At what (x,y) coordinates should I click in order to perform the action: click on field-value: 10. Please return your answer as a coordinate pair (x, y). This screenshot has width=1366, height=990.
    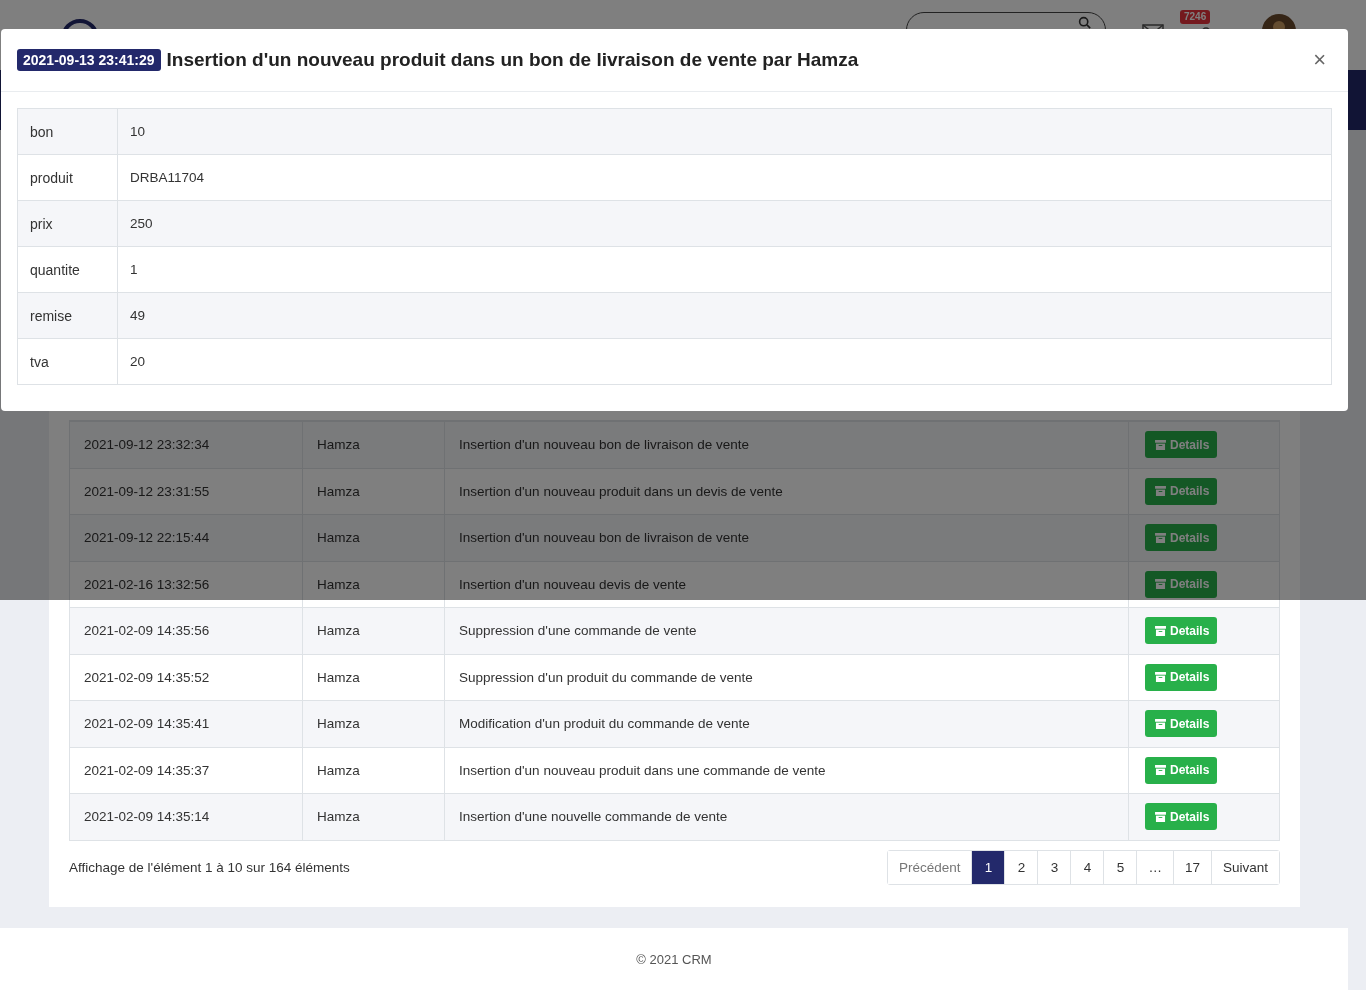
    Looking at the image, I should click on (138, 132).